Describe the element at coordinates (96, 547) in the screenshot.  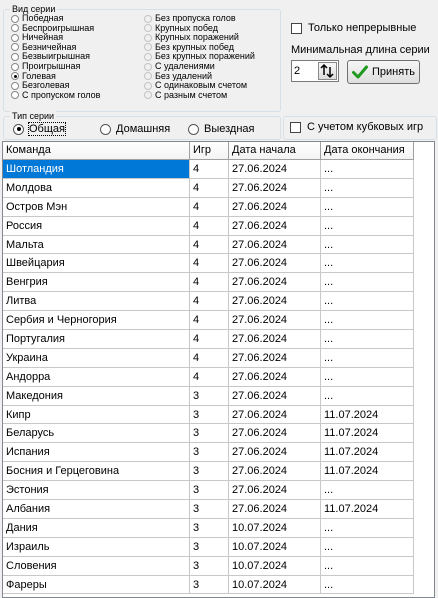
I see `team-cell: Израиль` at that location.